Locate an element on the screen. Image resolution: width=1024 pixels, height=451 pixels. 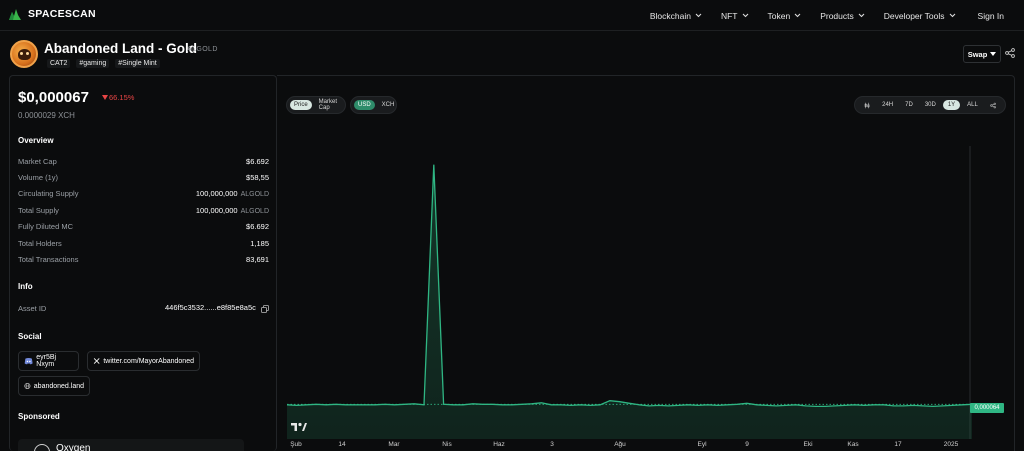
candlestick-icon is located at coordinates (867, 105).